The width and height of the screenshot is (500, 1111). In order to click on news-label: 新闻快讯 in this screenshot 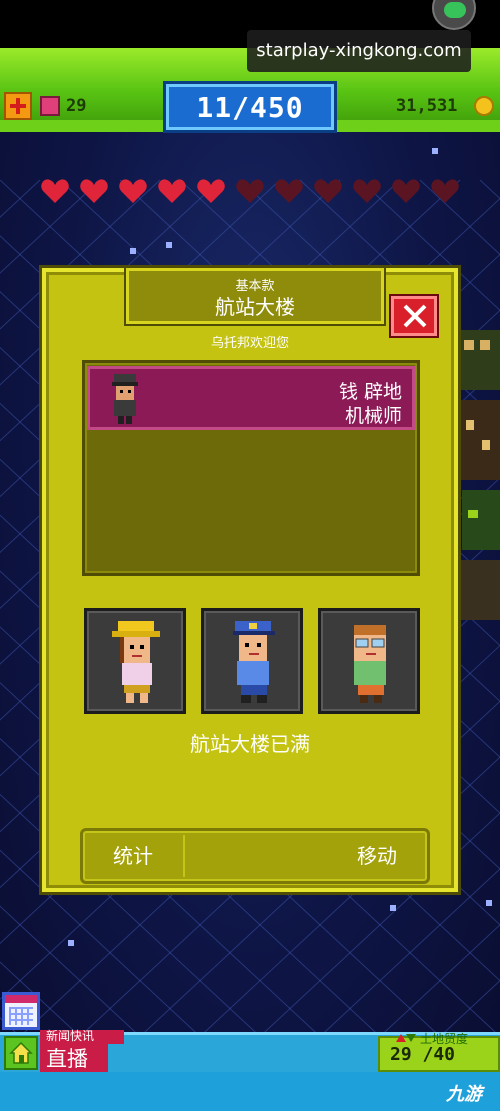, I will do `click(70, 1036)`.